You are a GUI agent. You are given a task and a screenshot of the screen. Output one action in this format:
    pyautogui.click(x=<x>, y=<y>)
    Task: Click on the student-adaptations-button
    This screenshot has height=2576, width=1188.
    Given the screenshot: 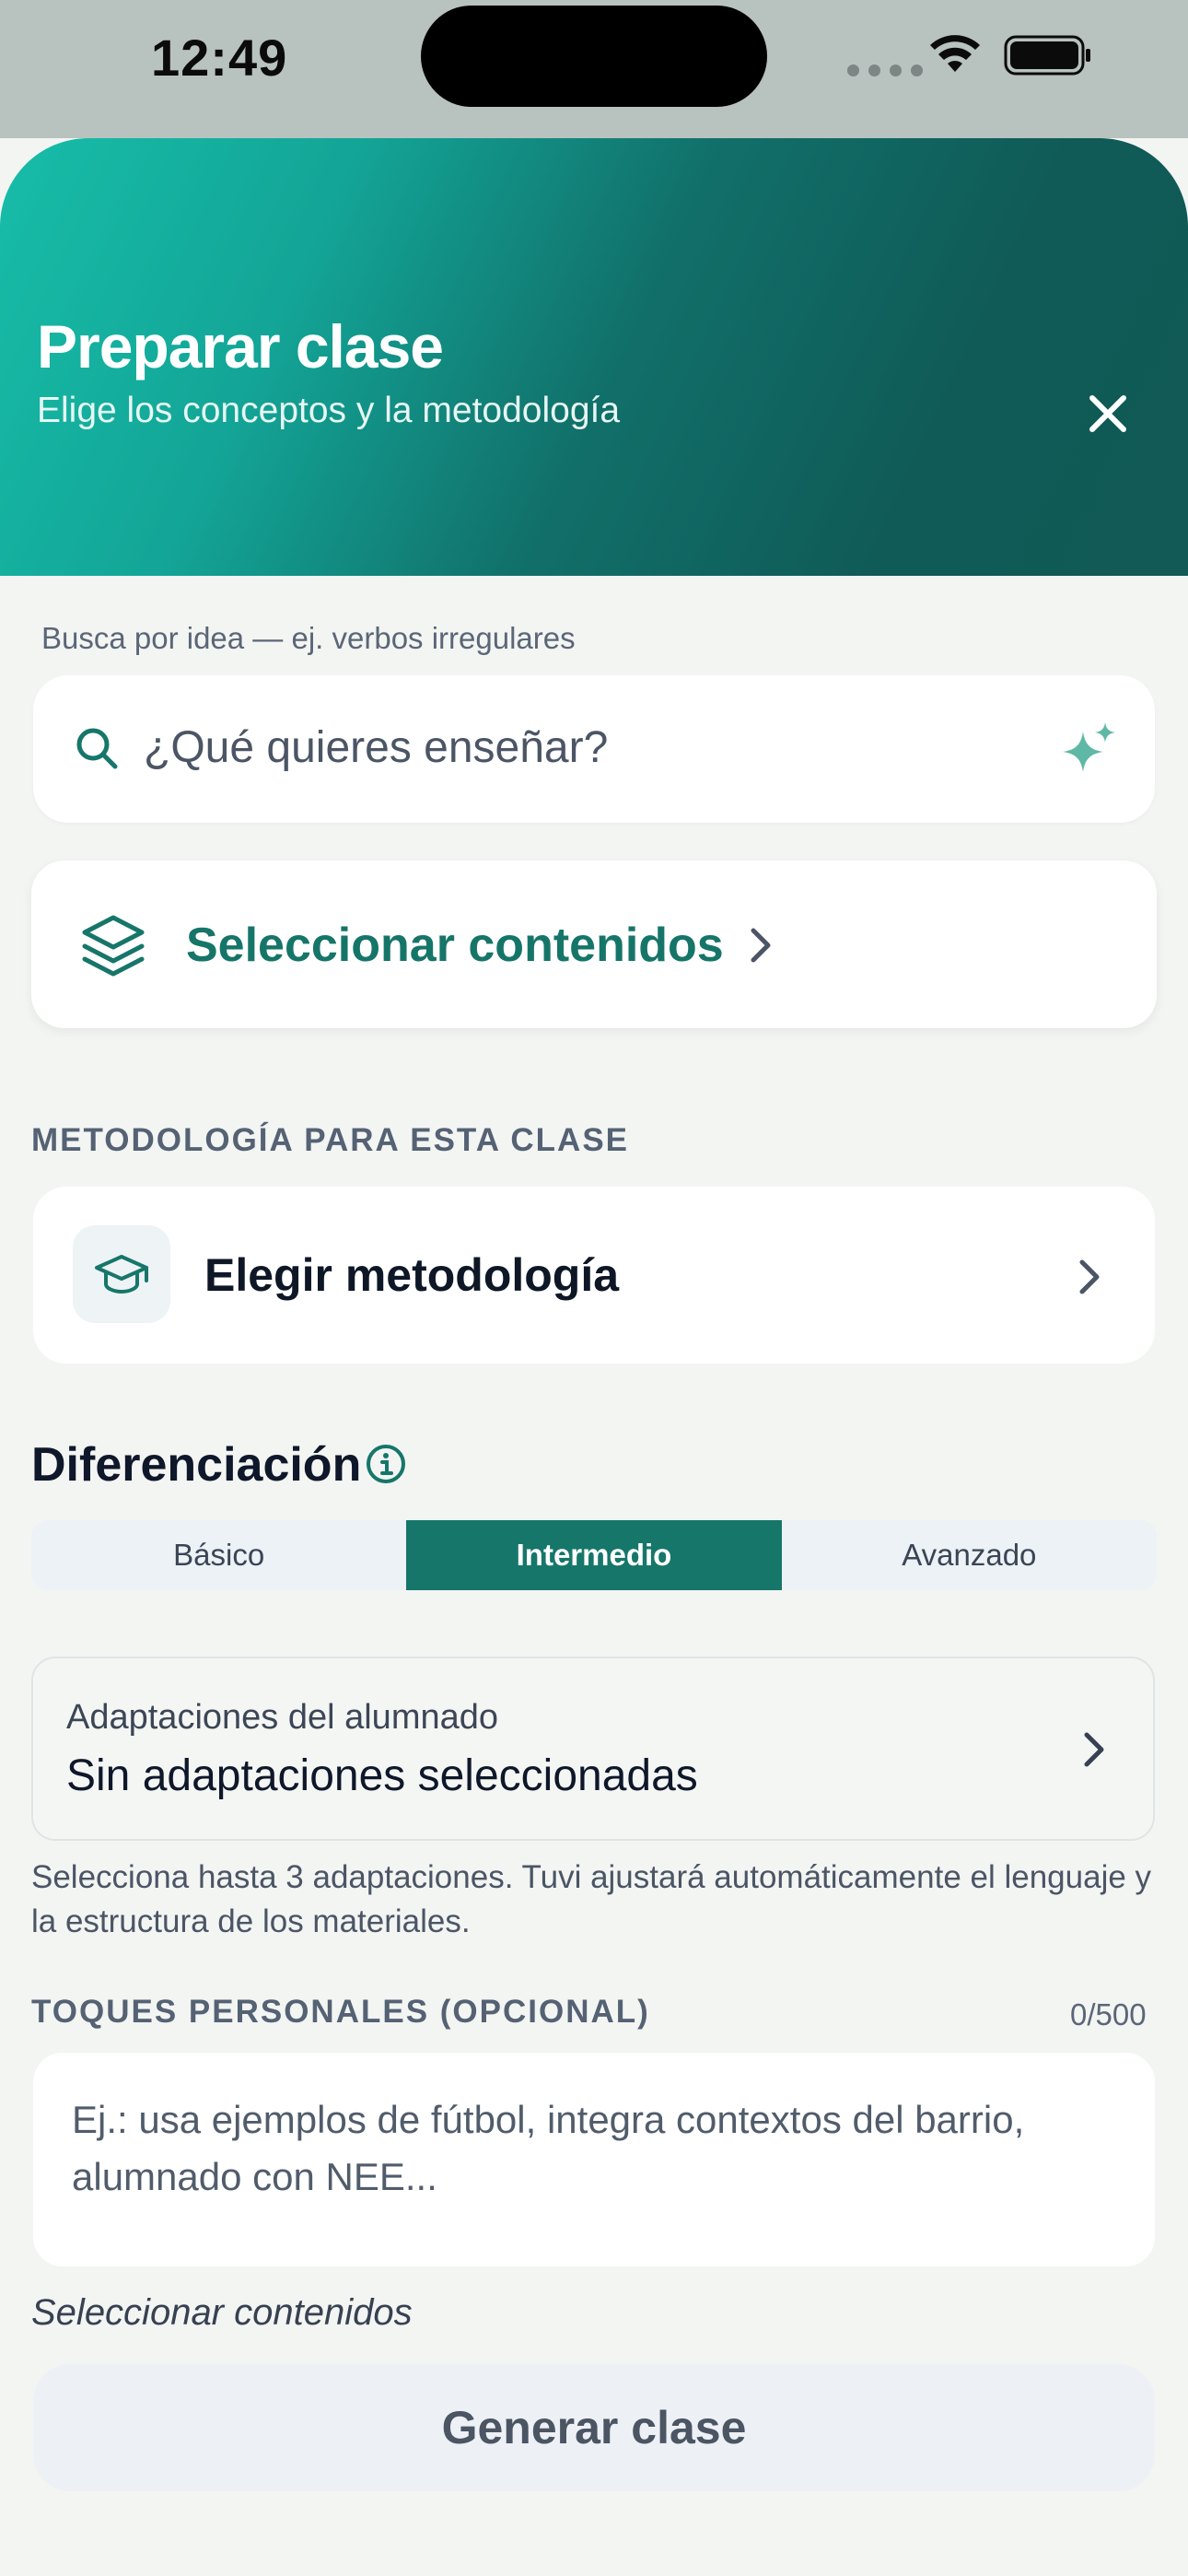 What is the action you would take?
    pyautogui.click(x=593, y=1749)
    